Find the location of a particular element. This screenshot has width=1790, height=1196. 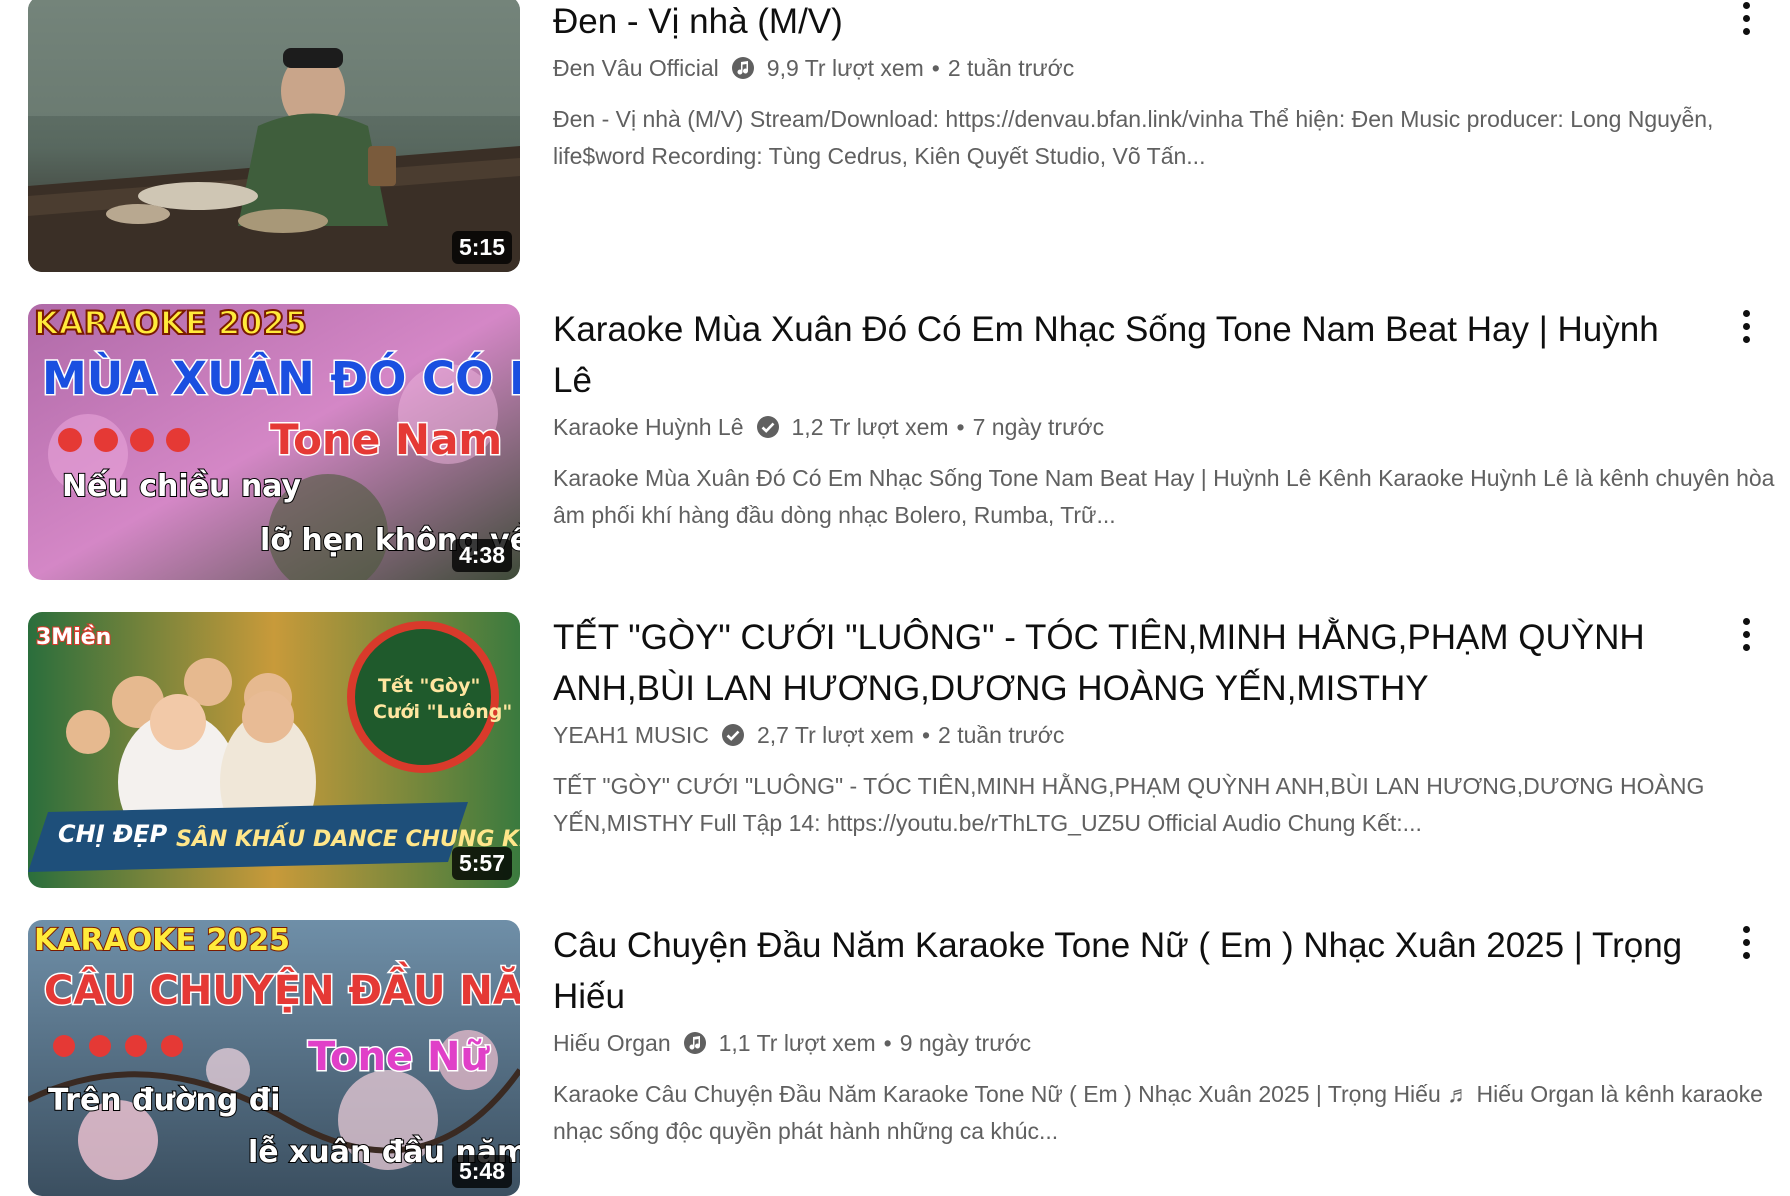

thumb-lyric-line1: Nếu chiều nay is located at coordinates (182, 486).